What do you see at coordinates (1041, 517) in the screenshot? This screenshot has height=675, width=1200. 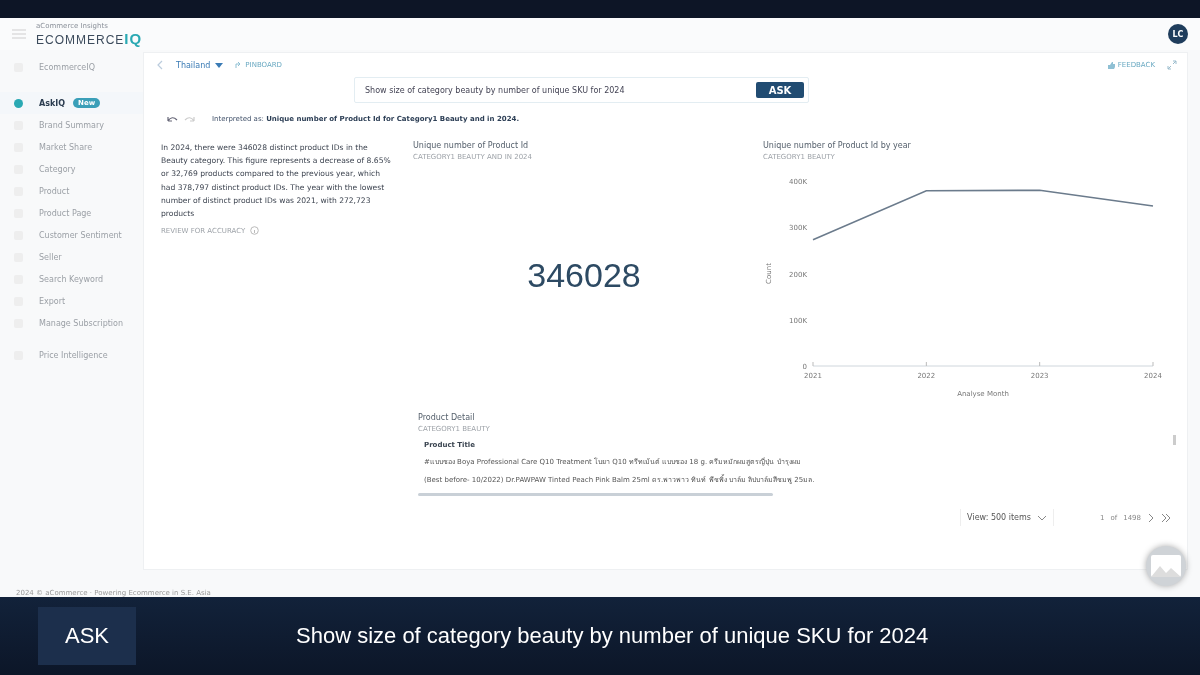 I see `chevron-down-icon` at bounding box center [1041, 517].